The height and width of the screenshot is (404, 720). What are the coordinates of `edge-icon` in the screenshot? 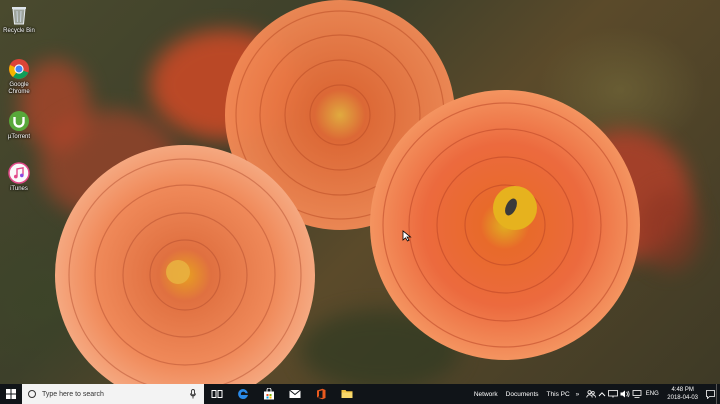 It's located at (243, 394).